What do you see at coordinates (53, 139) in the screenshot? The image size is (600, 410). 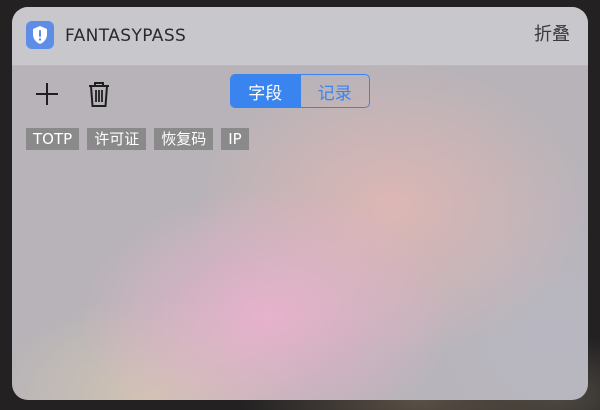 I see `tag-totp: TOTP` at bounding box center [53, 139].